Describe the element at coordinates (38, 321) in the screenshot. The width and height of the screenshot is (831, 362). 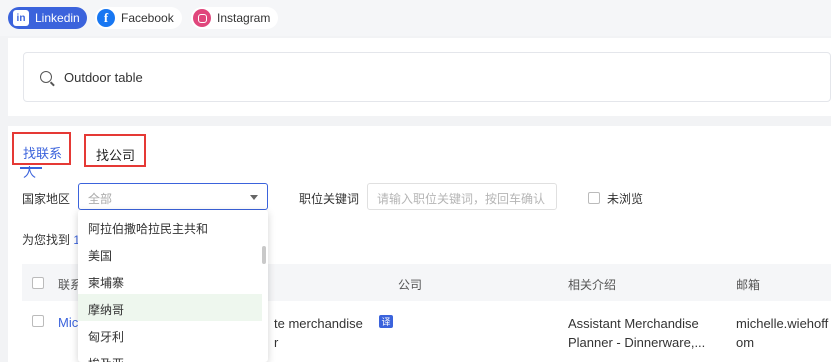
I see `row-checkbox` at that location.